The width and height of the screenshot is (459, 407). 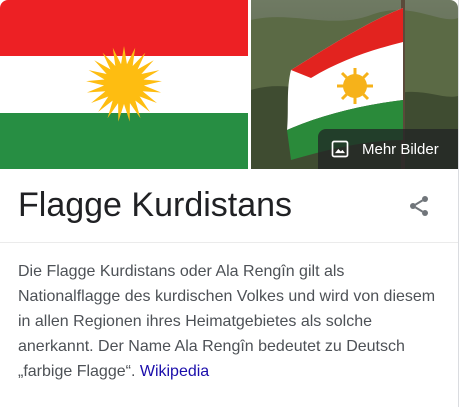 I want to click on sun-disc, so click(x=124, y=84).